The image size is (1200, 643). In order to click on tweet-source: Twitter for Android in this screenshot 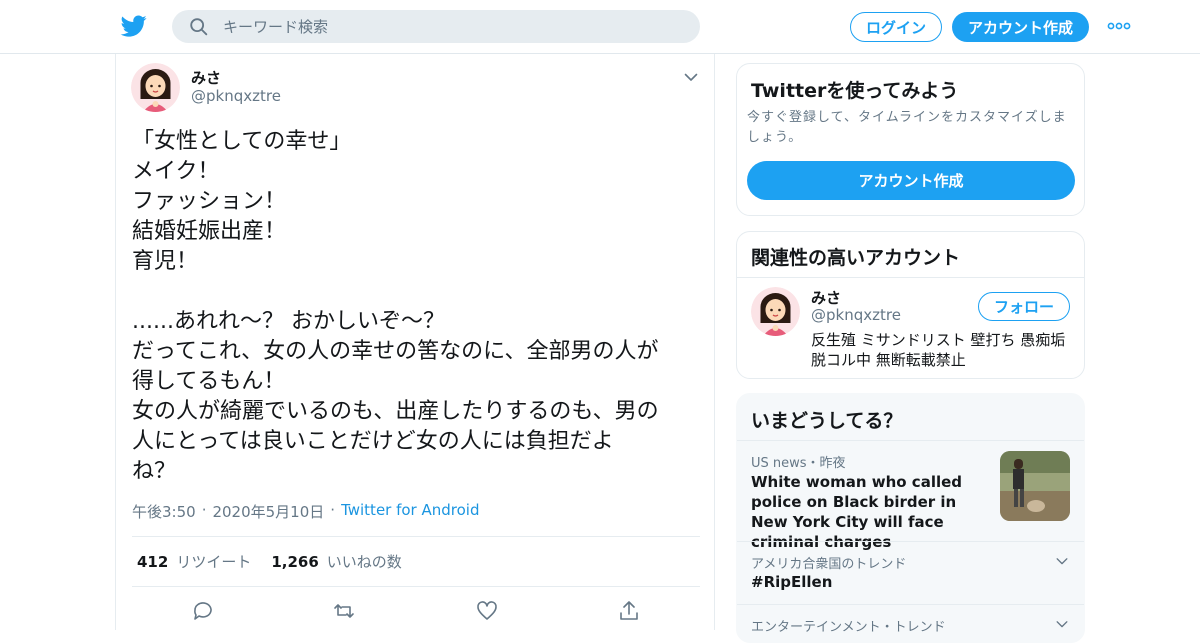, I will do `click(410, 511)`.